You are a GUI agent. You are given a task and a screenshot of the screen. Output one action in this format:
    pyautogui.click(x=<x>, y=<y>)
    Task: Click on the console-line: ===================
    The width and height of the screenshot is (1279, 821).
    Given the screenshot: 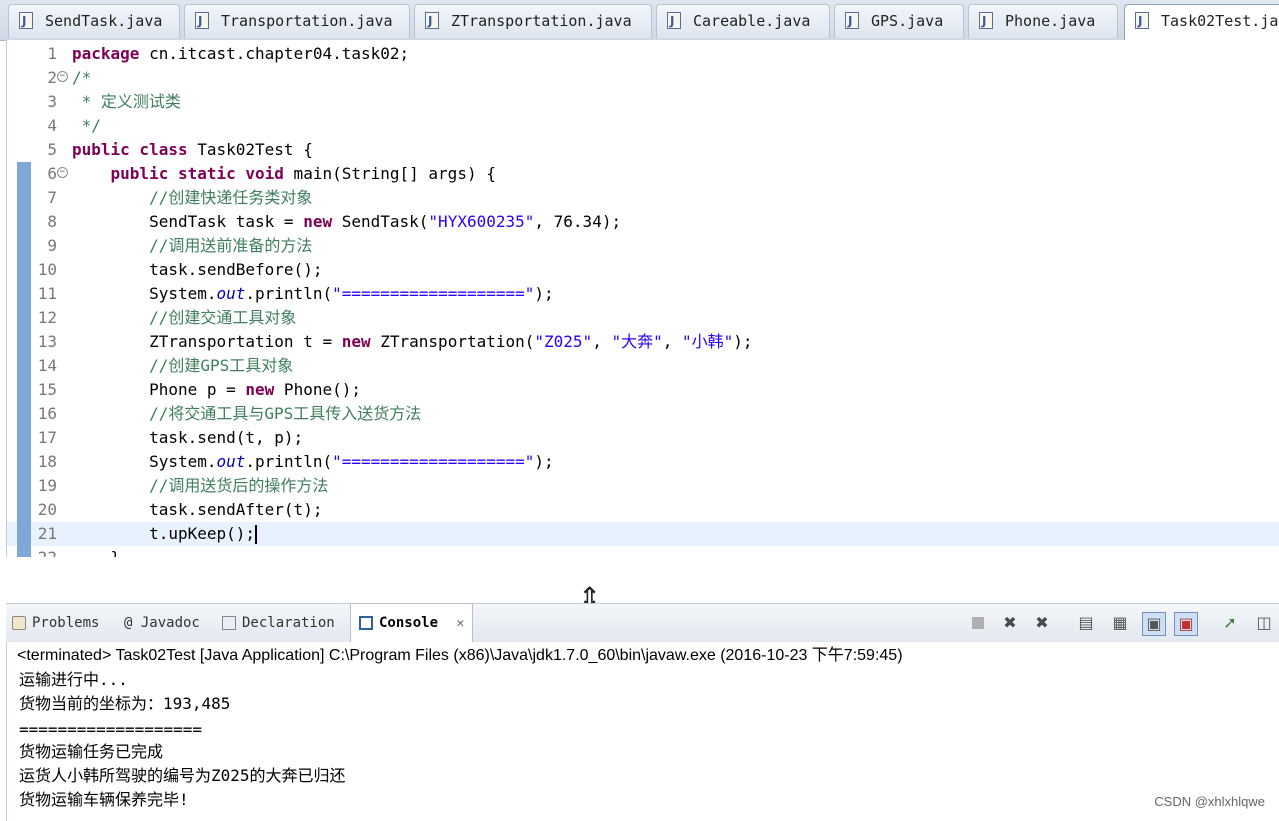 What is the action you would take?
    pyautogui.click(x=111, y=729)
    